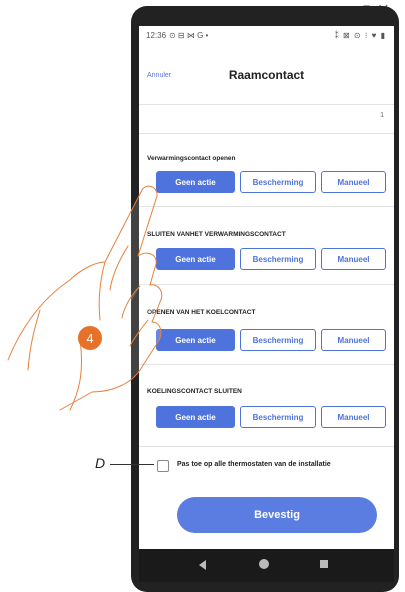 Image resolution: width=405 pixels, height=592 pixels. Describe the element at coordinates (216, 234) in the screenshot. I see `section-label-heating-close: SLUITEN VANHET VERWARMINGSCONTACT` at that location.